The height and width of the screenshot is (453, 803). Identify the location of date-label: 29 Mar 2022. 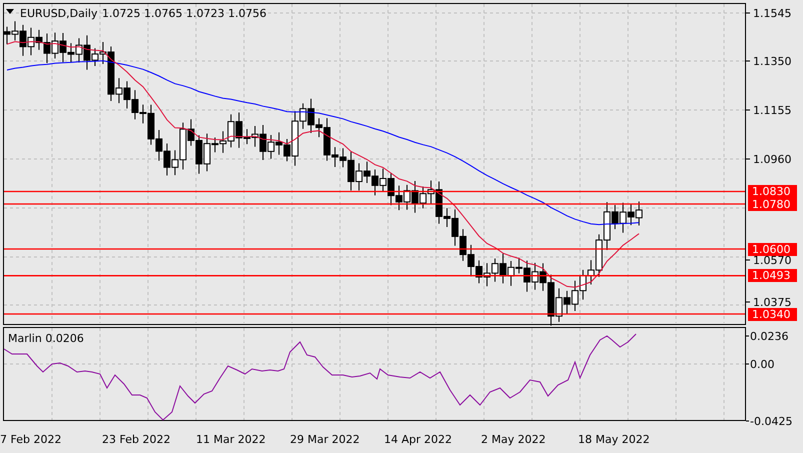
(325, 439).